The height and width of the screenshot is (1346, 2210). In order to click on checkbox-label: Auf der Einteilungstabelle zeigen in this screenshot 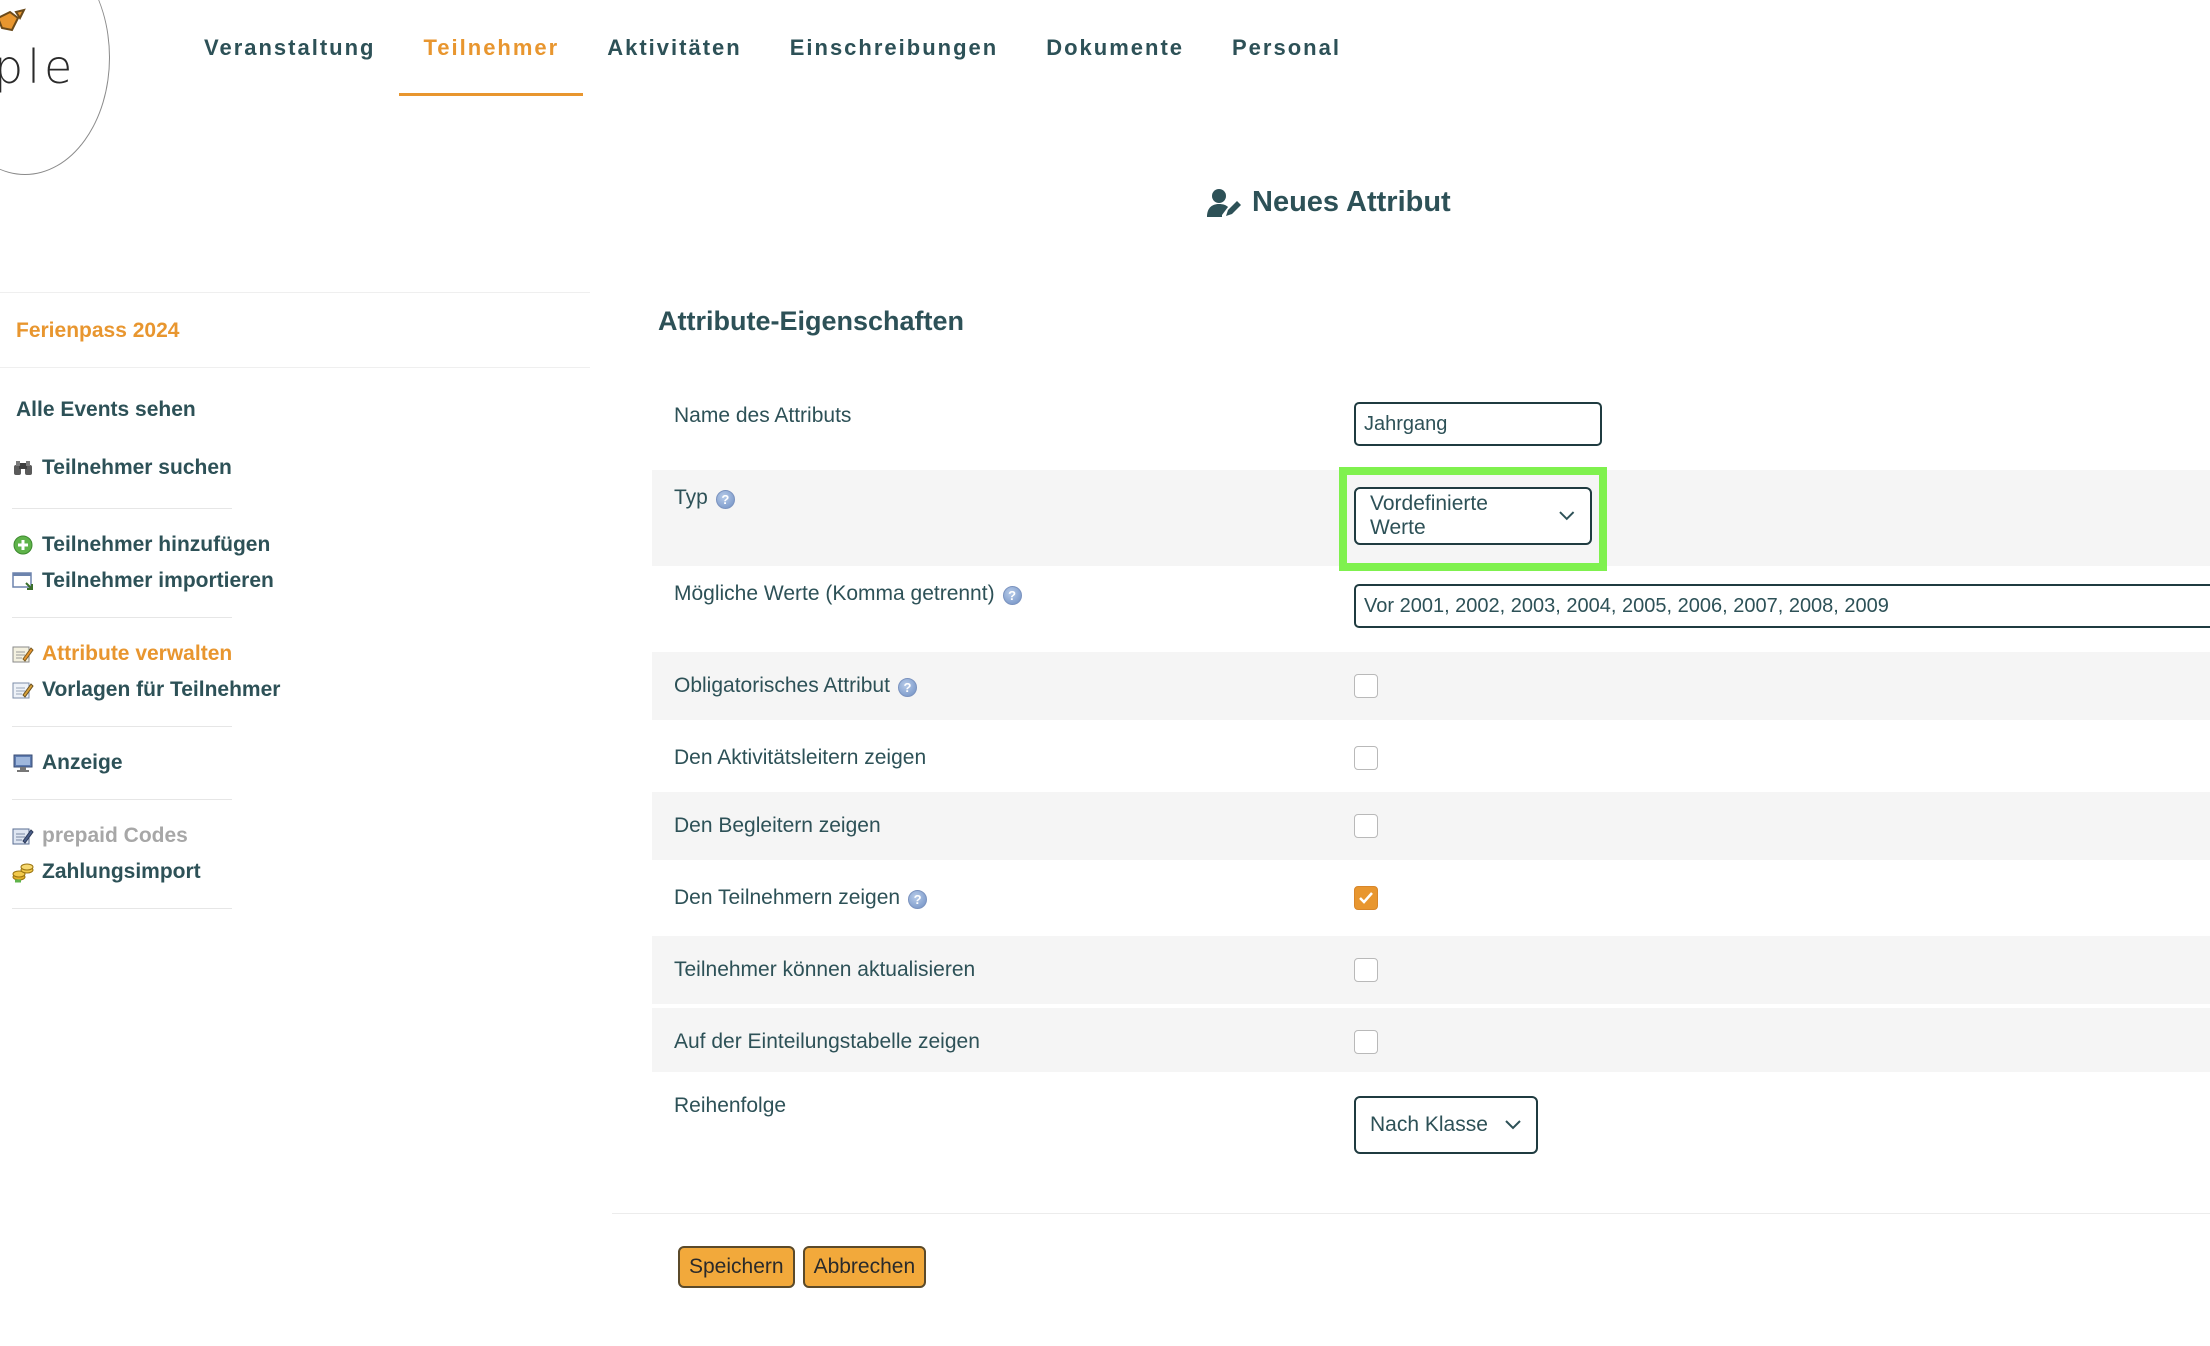, I will do `click(997, 1040)`.